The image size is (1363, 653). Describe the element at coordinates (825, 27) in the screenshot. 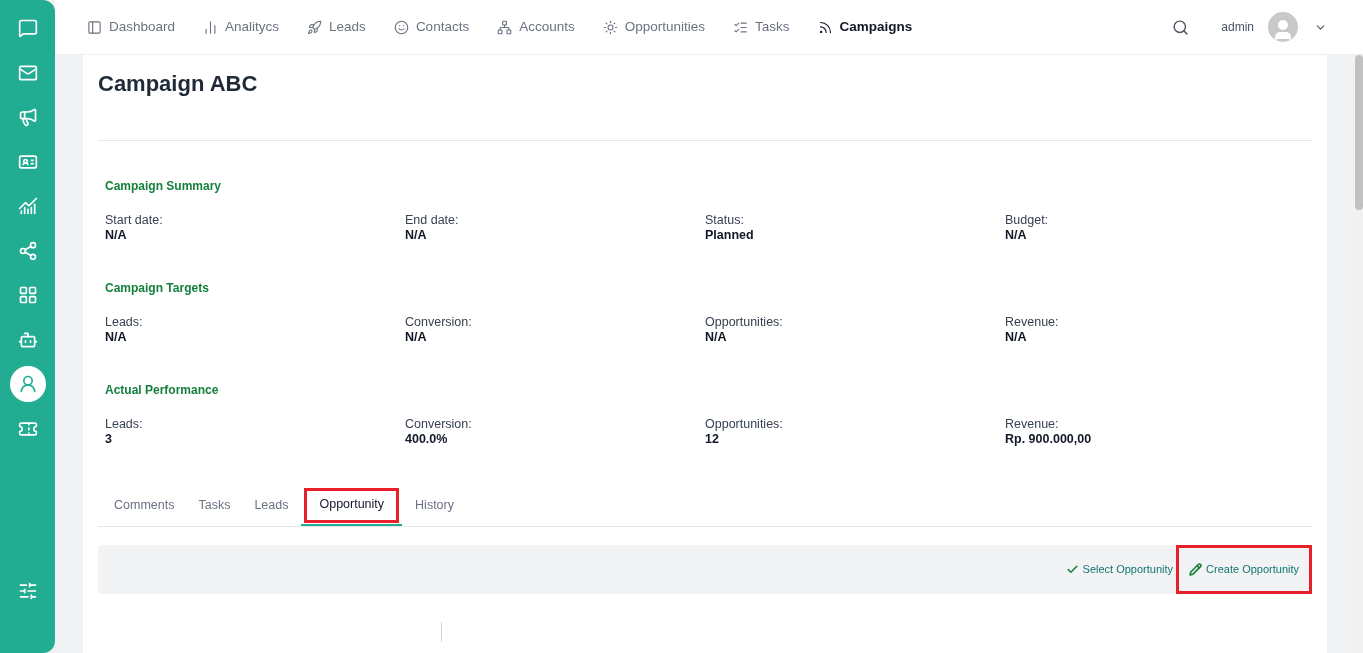

I see `rss-icon` at that location.